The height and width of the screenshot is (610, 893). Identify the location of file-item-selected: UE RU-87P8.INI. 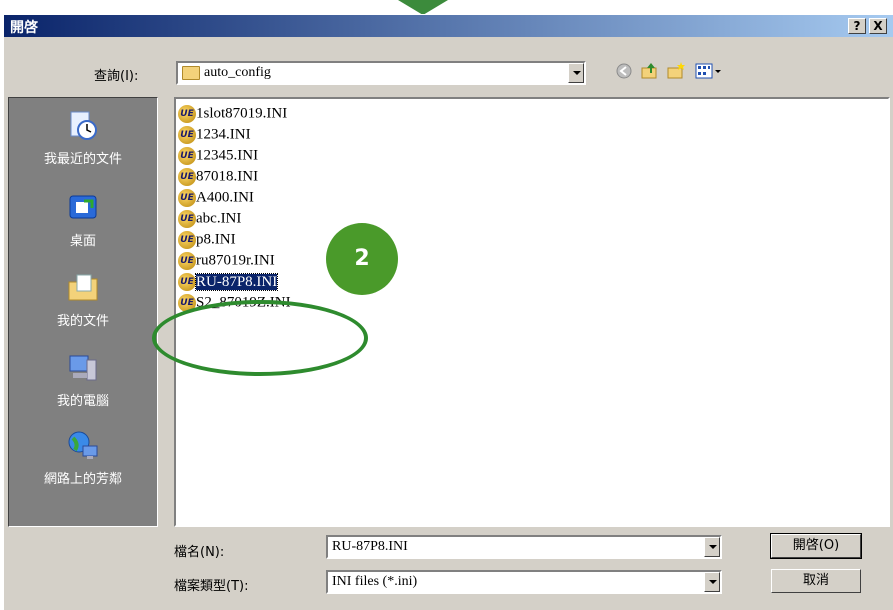
(228, 282).